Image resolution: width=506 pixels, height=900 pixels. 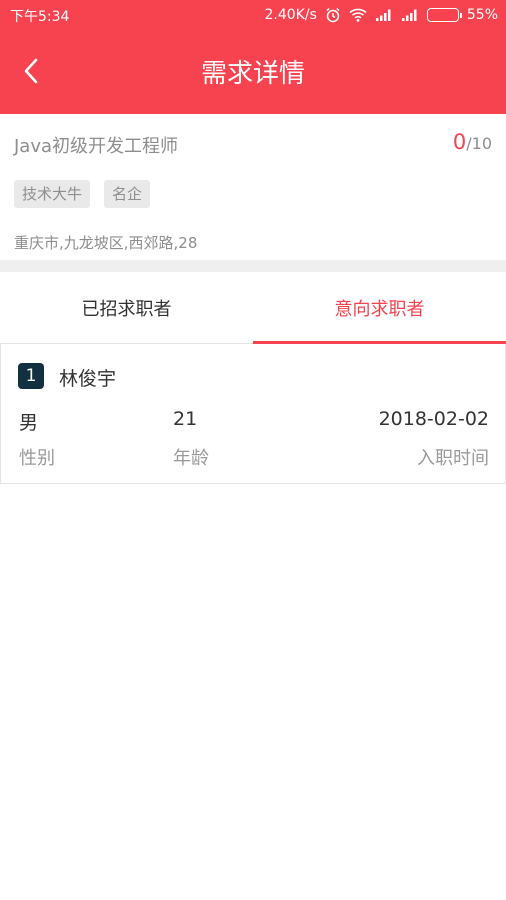 What do you see at coordinates (127, 194) in the screenshot?
I see `job-tag: 名企` at bounding box center [127, 194].